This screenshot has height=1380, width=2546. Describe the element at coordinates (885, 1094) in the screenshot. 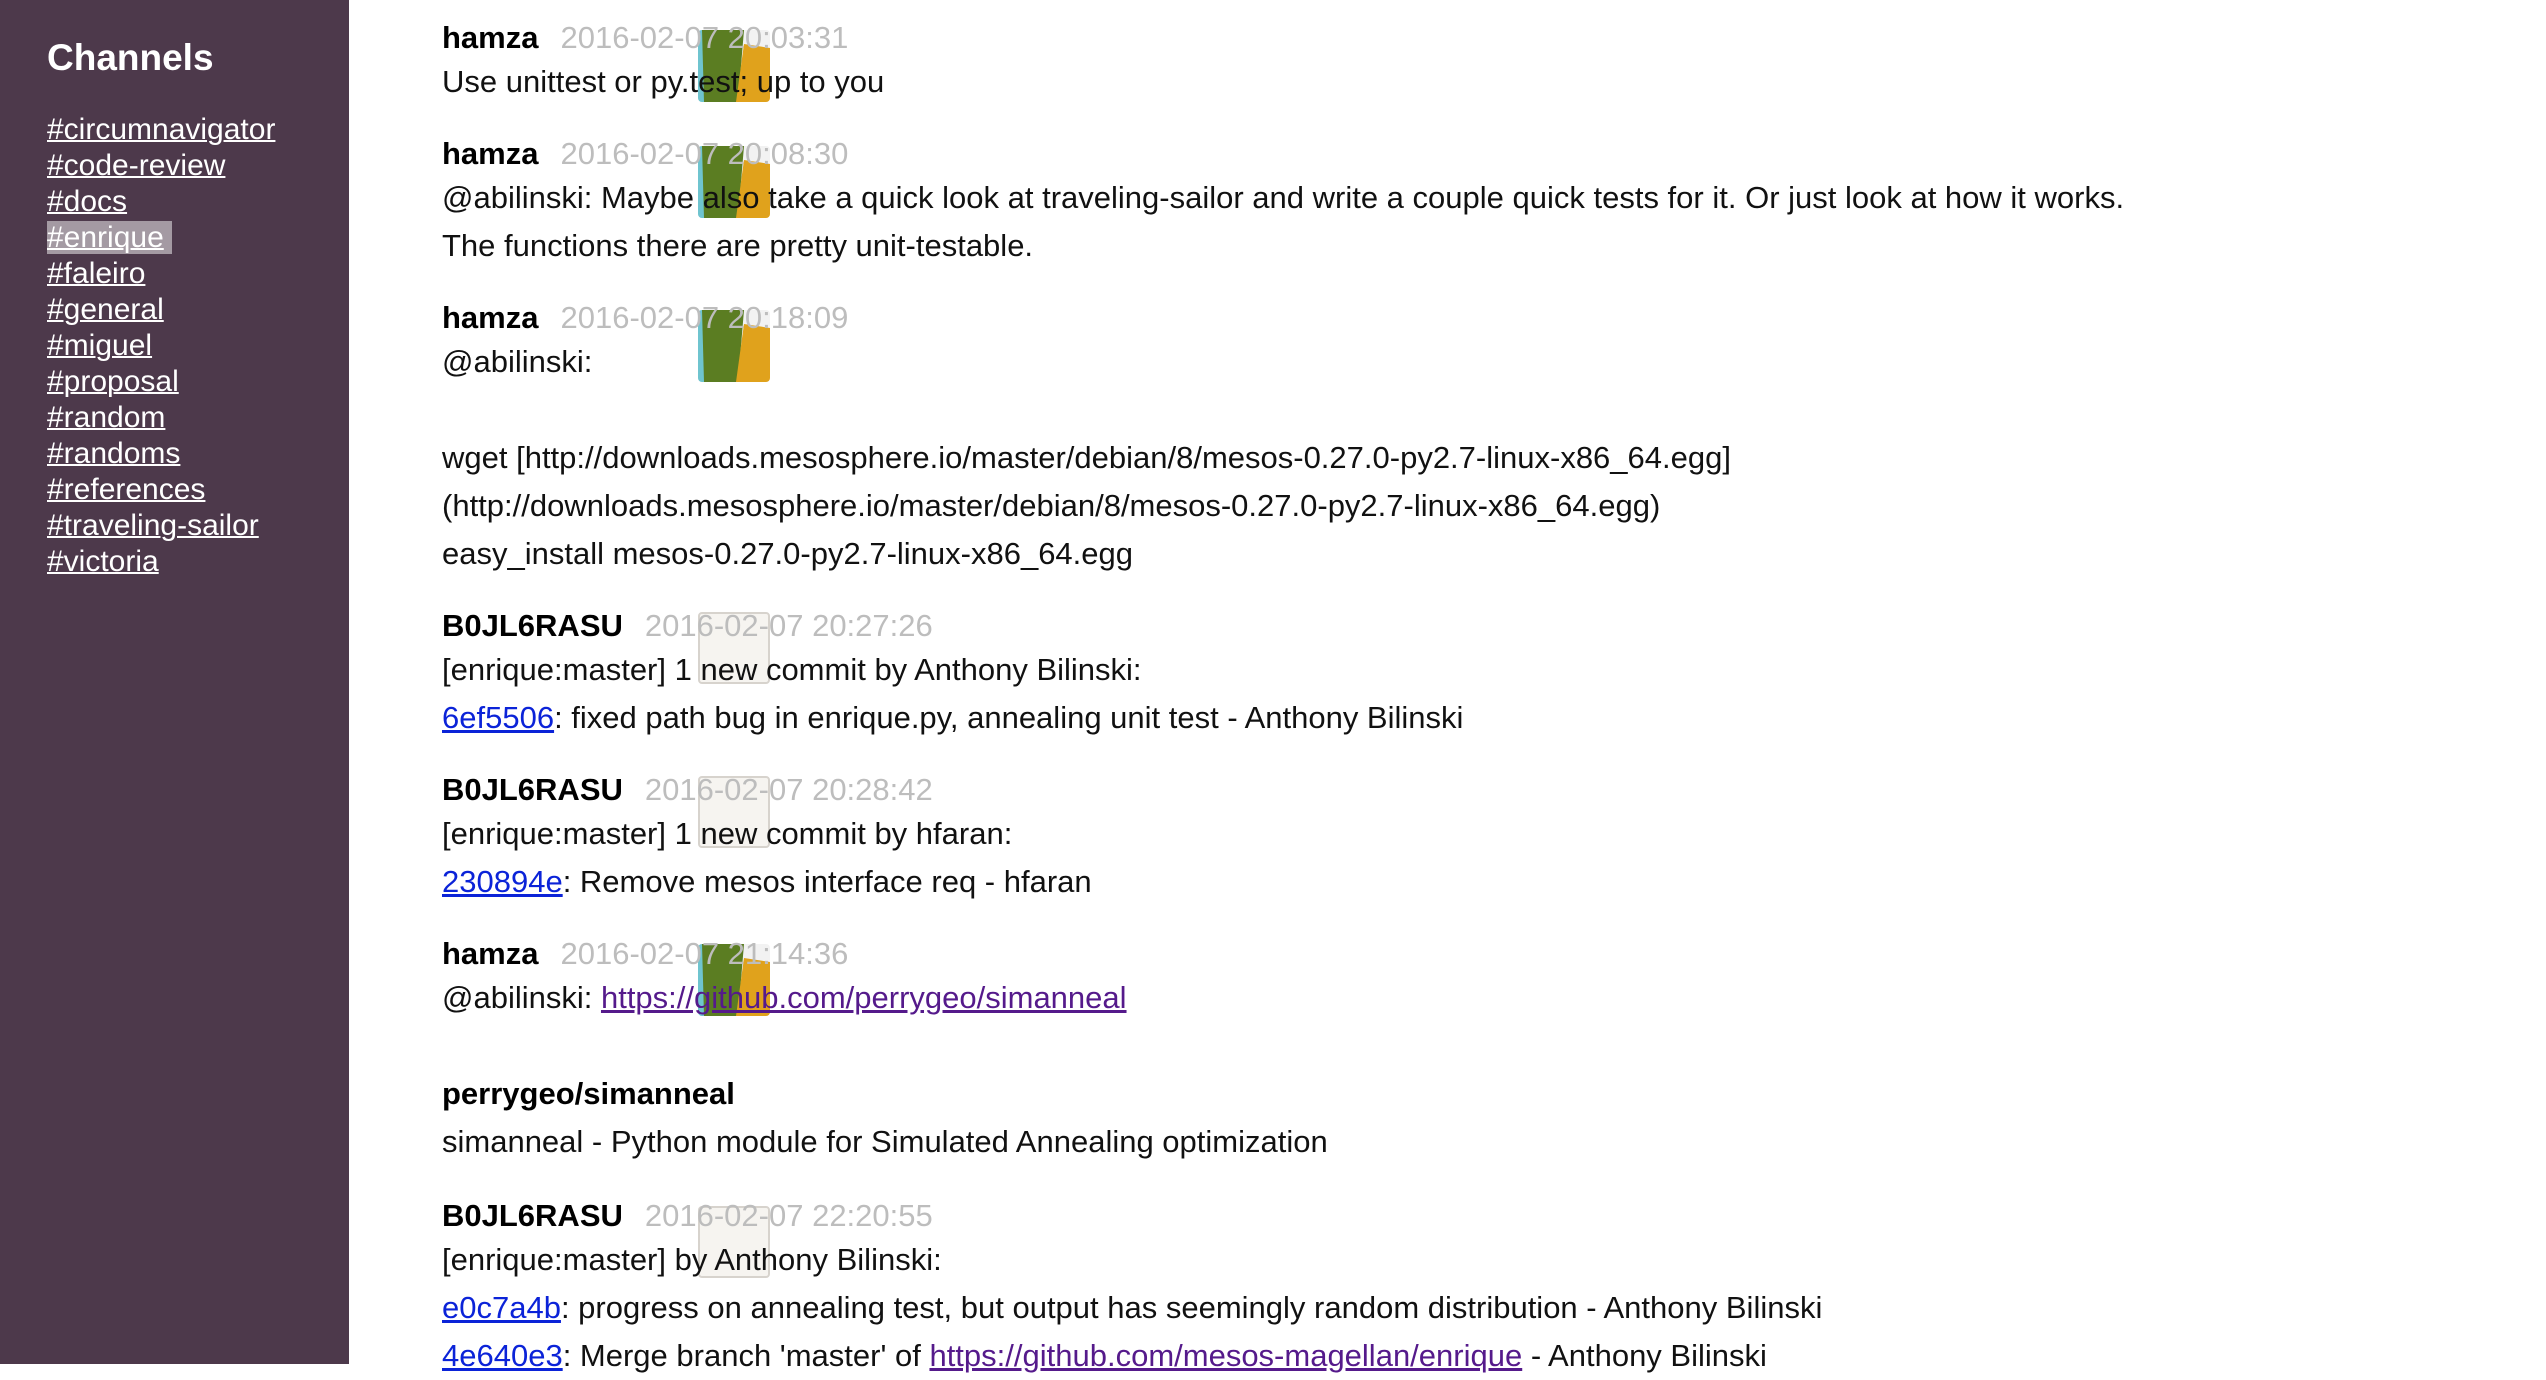

I see `attachment-title: perrygeo/simanneal` at that location.